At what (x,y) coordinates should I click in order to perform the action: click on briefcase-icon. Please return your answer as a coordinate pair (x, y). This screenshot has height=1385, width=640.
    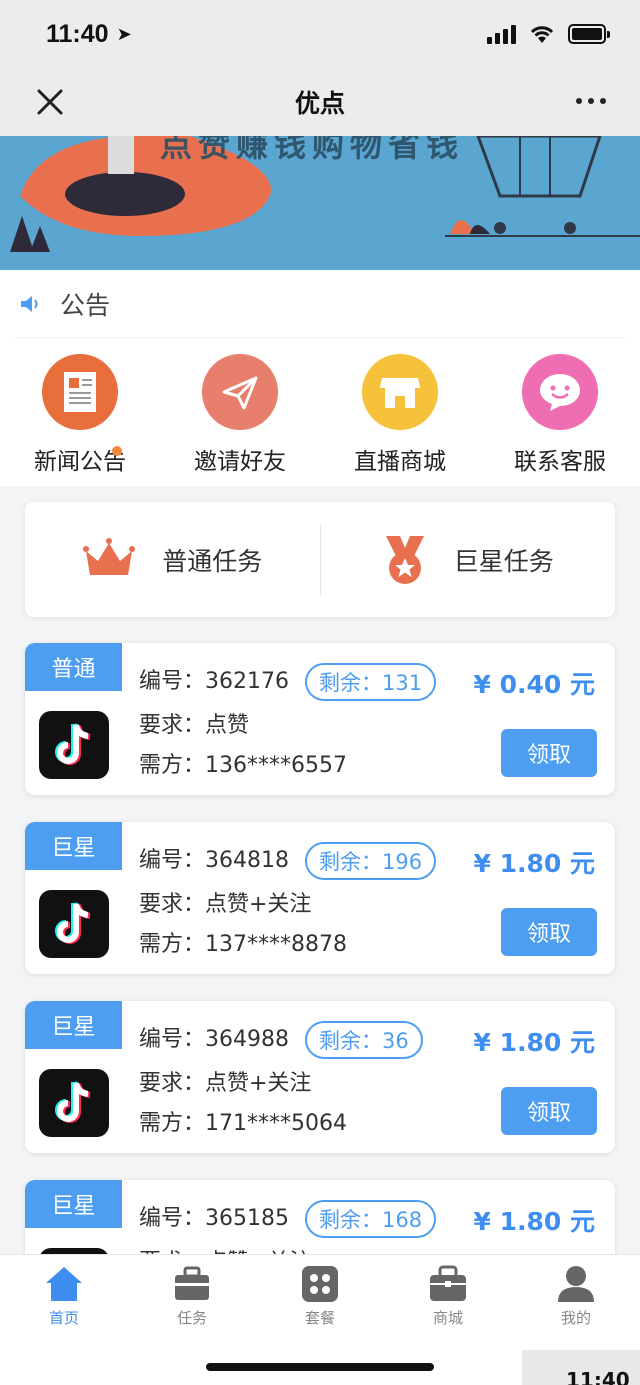
    Looking at the image, I should click on (192, 1283).